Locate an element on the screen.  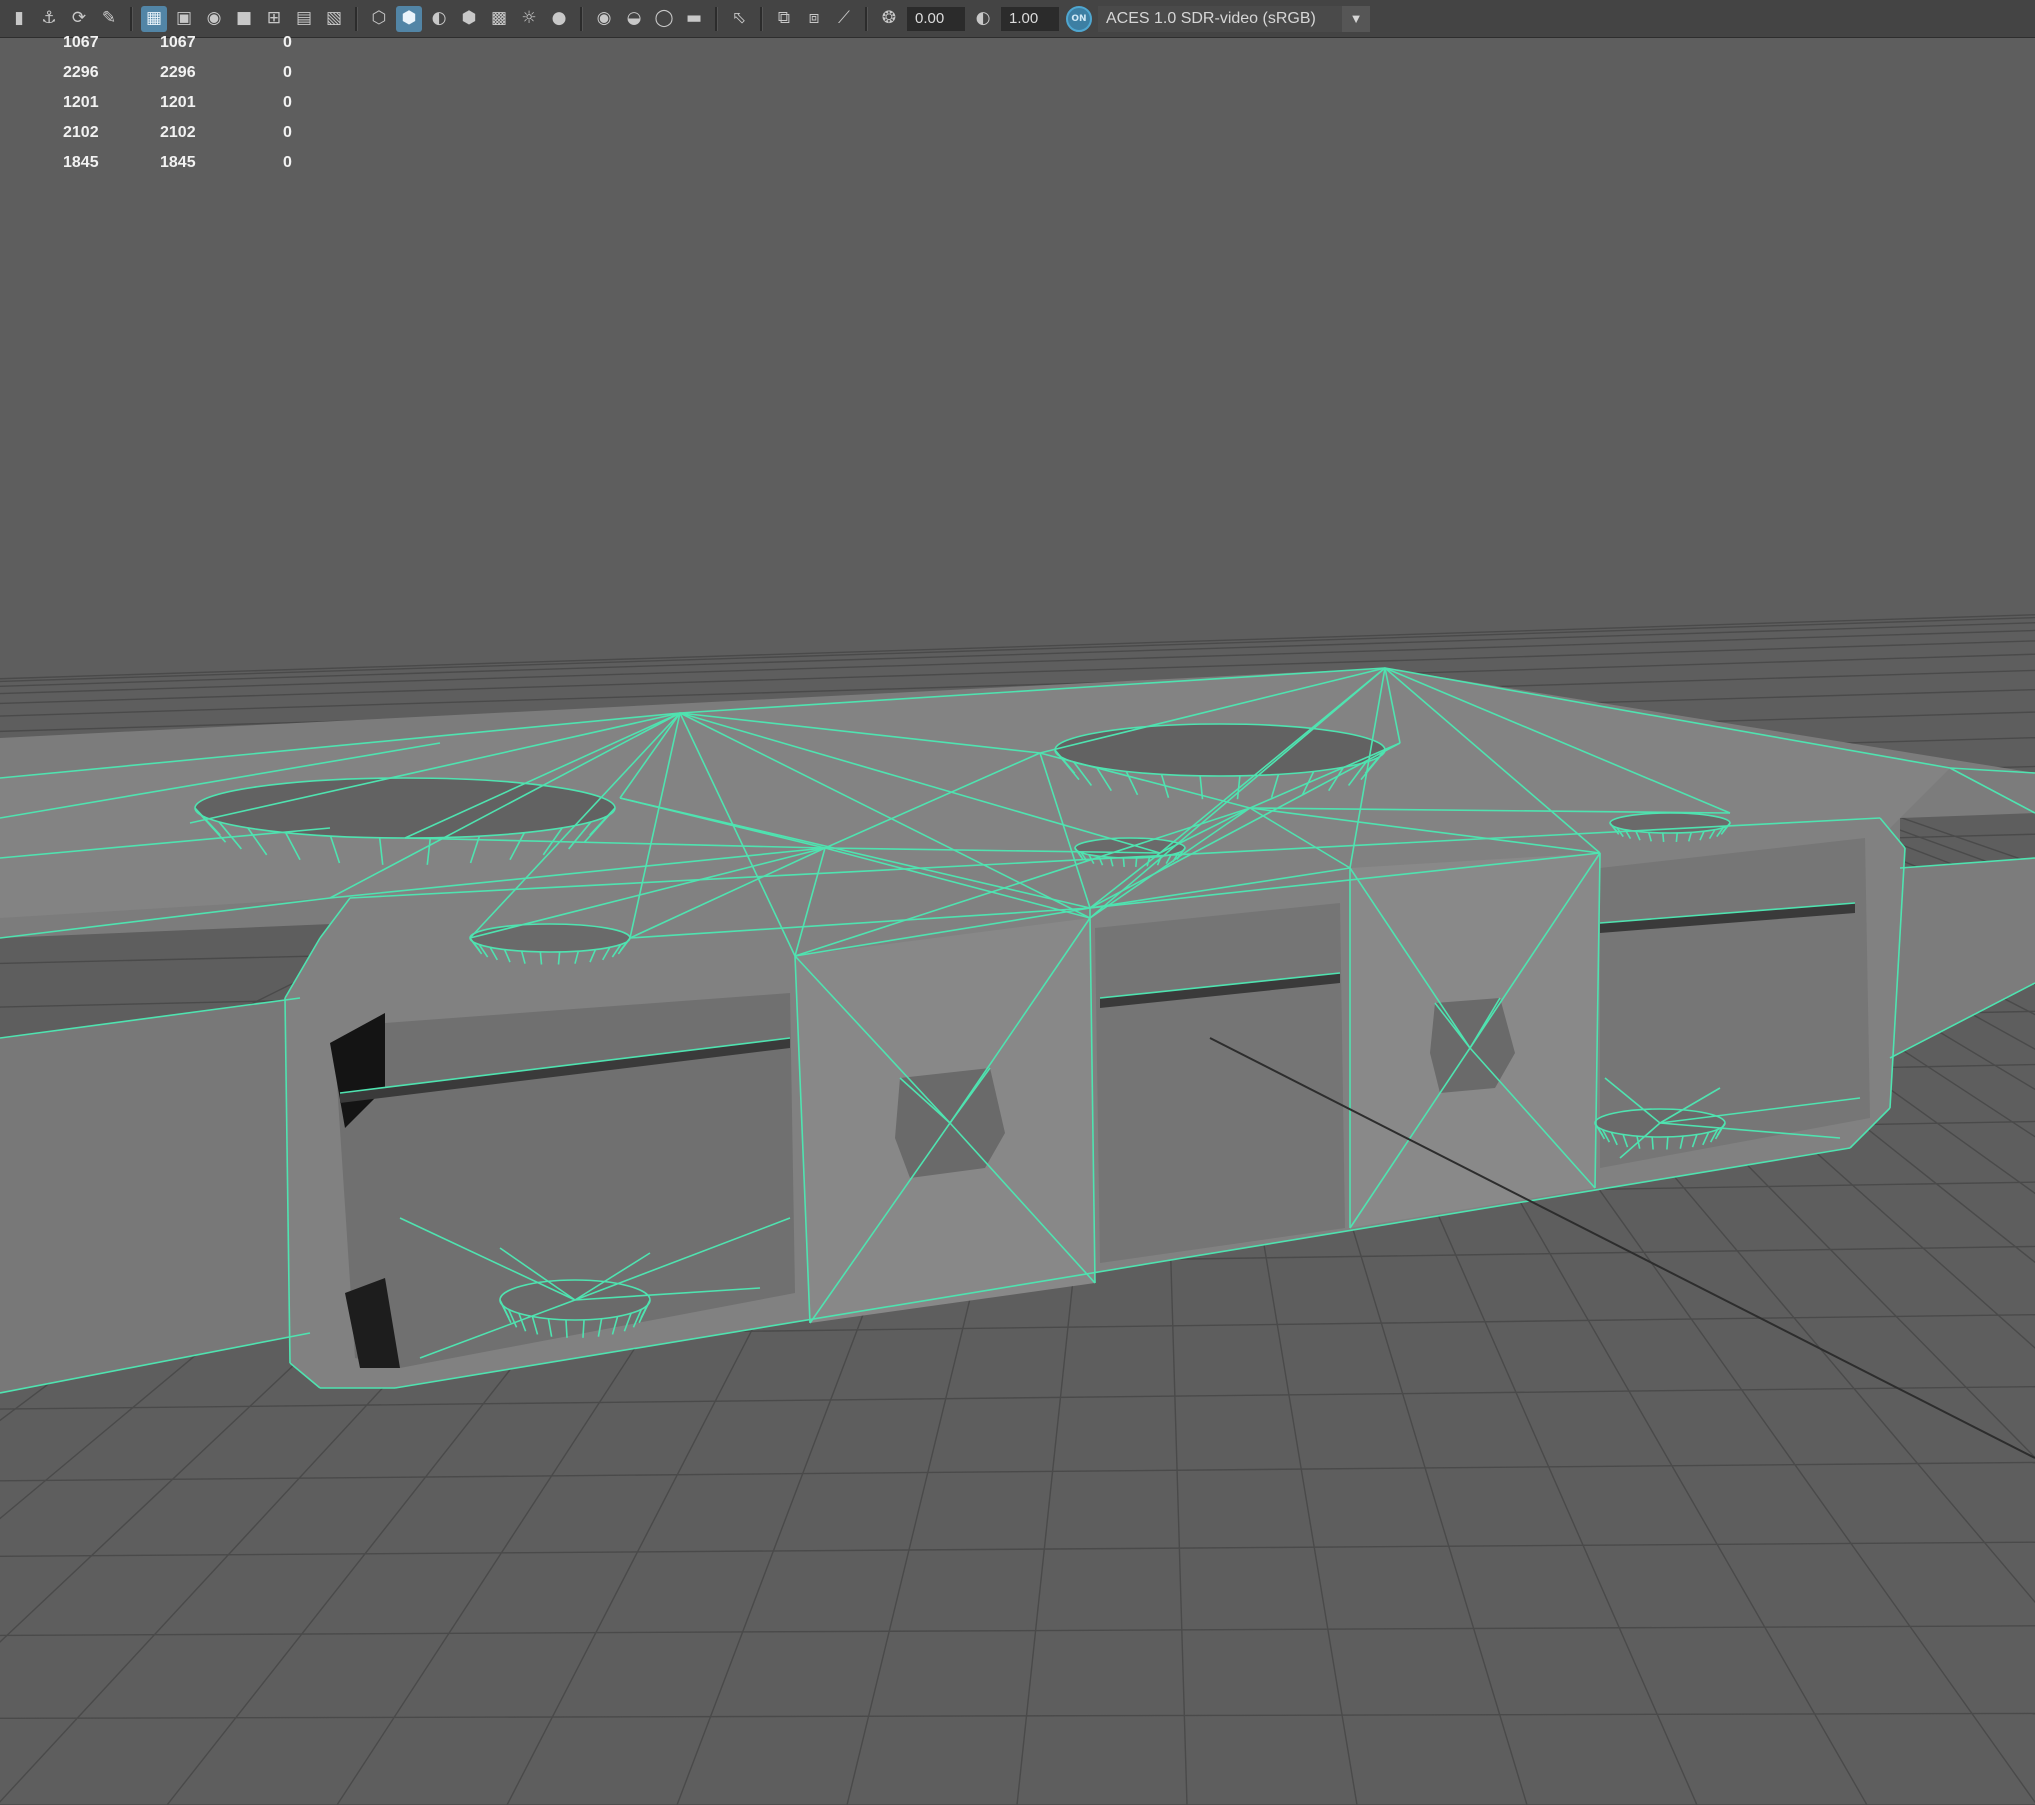
bookmark-icon: ▮ is located at coordinates (19, 19).